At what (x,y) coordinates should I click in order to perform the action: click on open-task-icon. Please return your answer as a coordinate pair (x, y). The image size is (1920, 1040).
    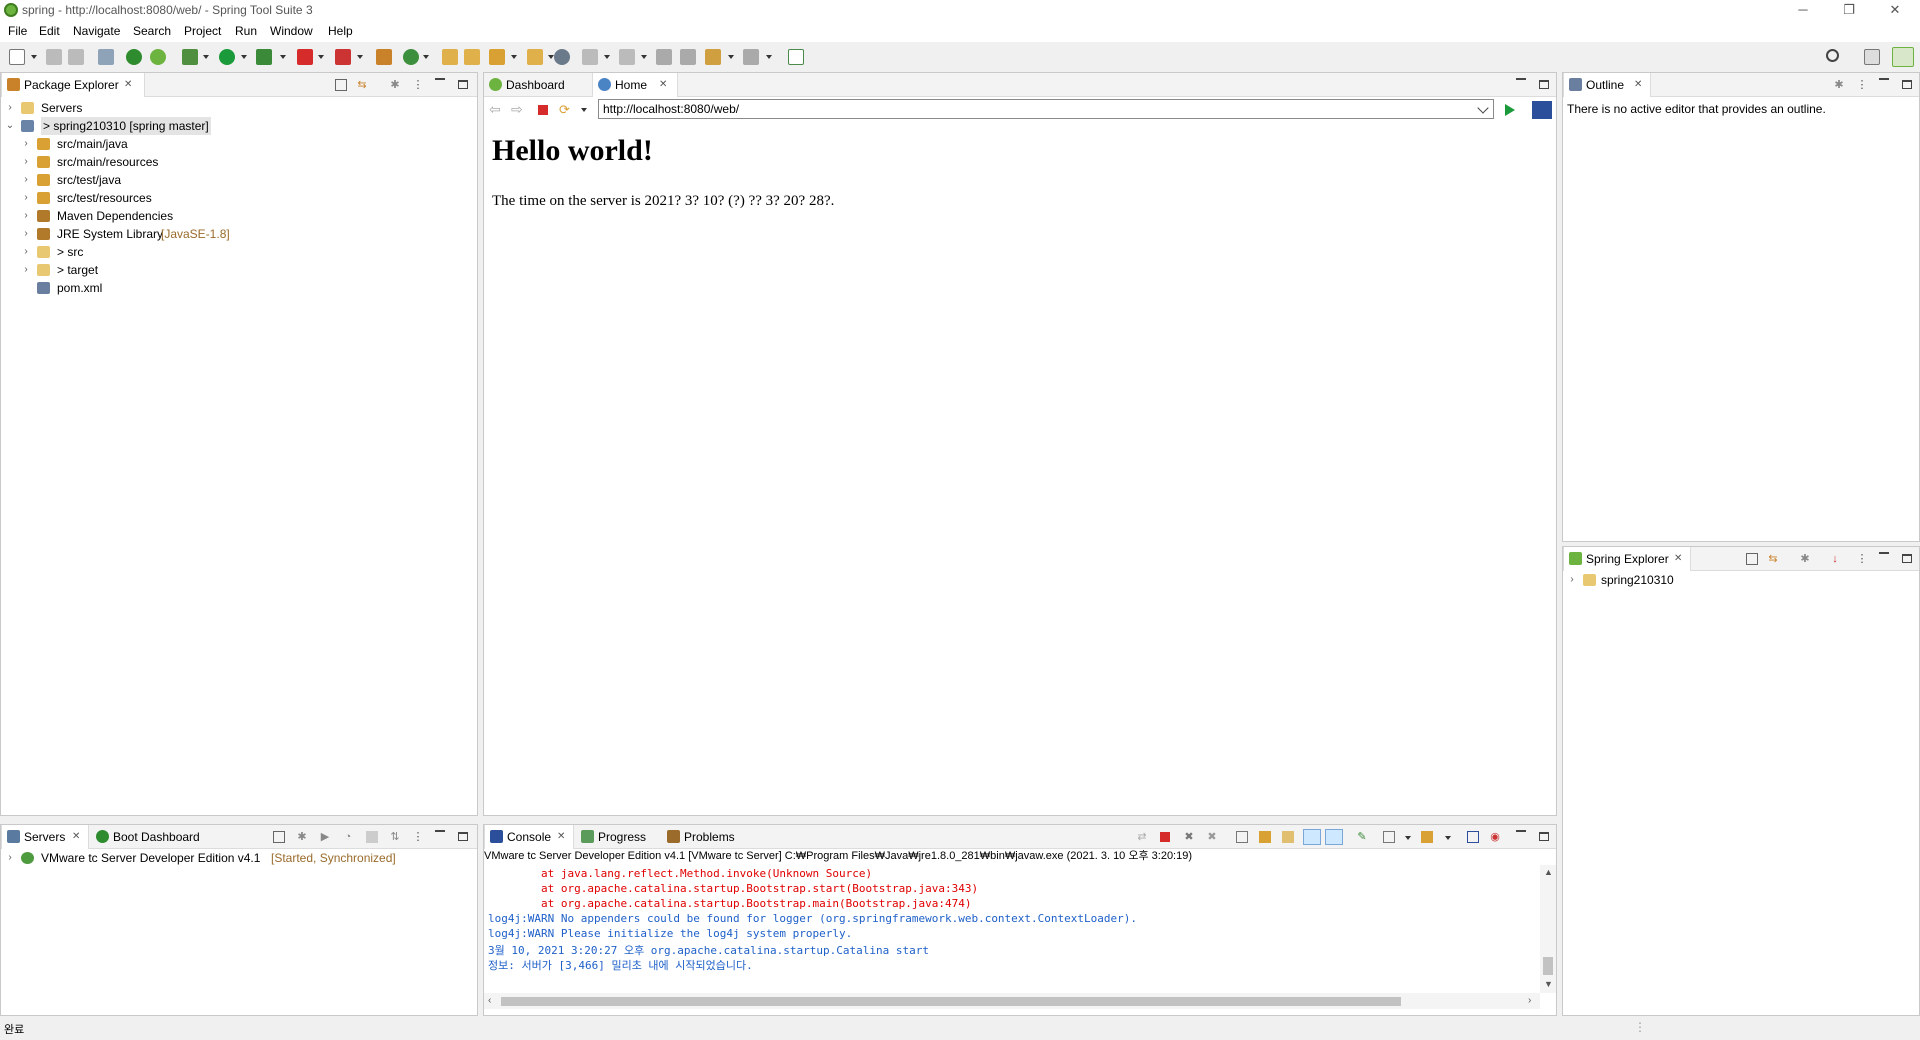
    Looking at the image, I should click on (472, 57).